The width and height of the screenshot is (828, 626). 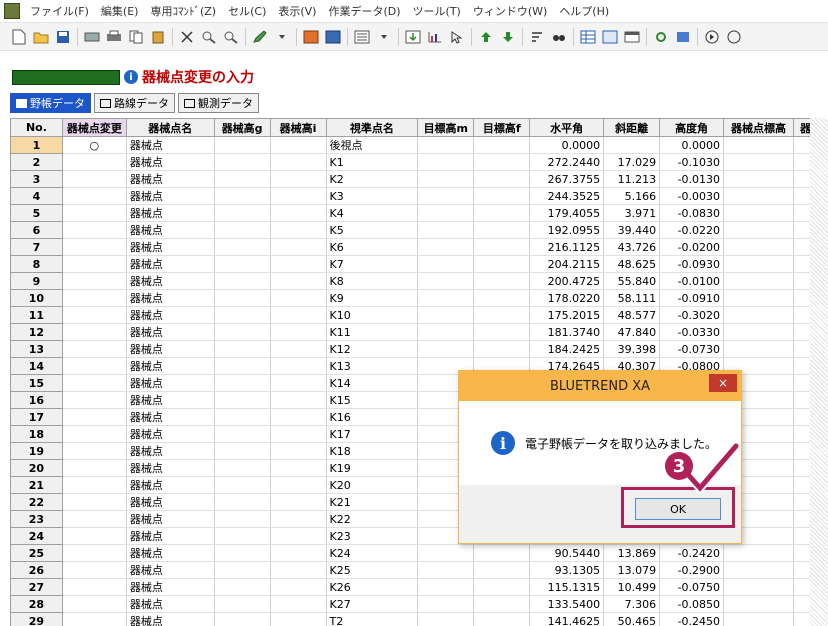 What do you see at coordinates (372, 485) in the screenshot?
I see `table-cell: K20` at bounding box center [372, 485].